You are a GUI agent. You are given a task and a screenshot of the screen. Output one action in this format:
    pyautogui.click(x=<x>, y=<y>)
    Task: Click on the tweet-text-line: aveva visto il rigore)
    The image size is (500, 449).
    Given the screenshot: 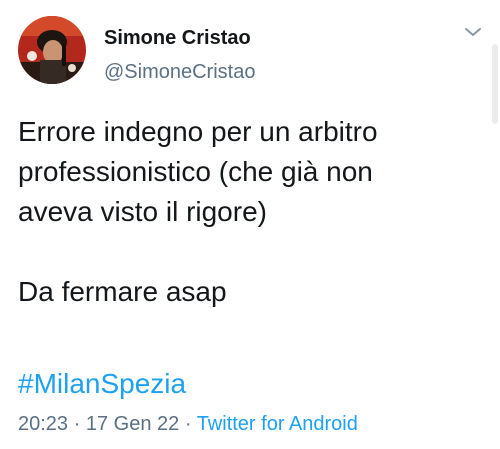 What is the action you would take?
    pyautogui.click(x=142, y=211)
    